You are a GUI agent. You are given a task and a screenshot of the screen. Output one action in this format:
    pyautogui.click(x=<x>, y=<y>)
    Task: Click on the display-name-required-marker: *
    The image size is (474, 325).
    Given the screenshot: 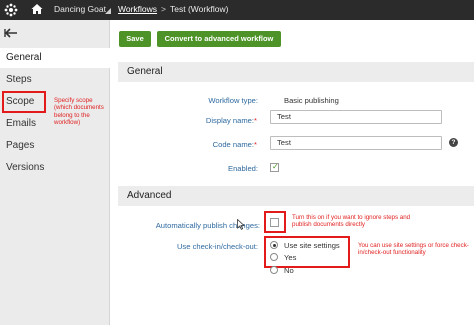 What is the action you would take?
    pyautogui.click(x=255, y=120)
    